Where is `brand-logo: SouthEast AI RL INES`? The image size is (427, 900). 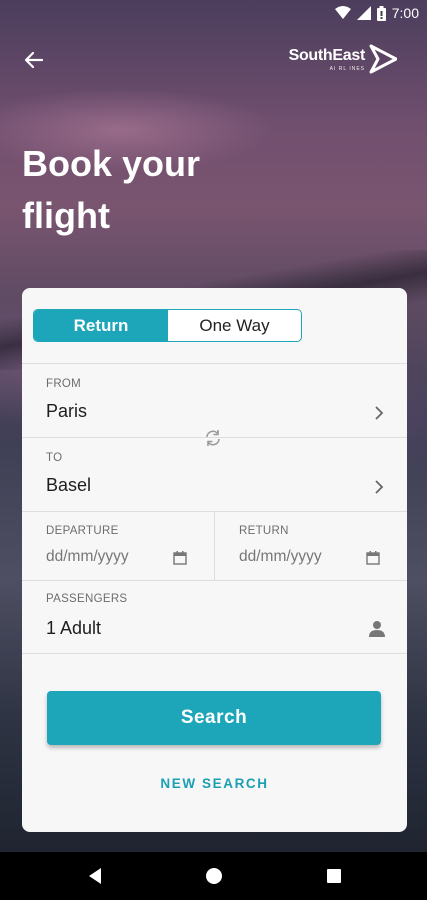 brand-logo: SouthEast AI RL INES is located at coordinates (343, 59).